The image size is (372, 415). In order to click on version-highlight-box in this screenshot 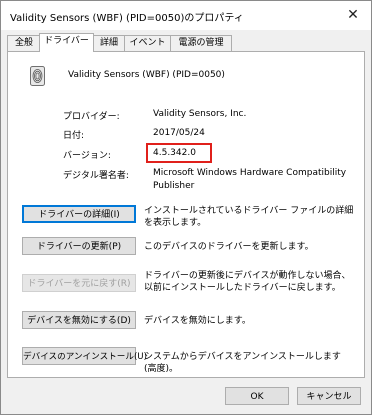, I will do `click(179, 153)`.